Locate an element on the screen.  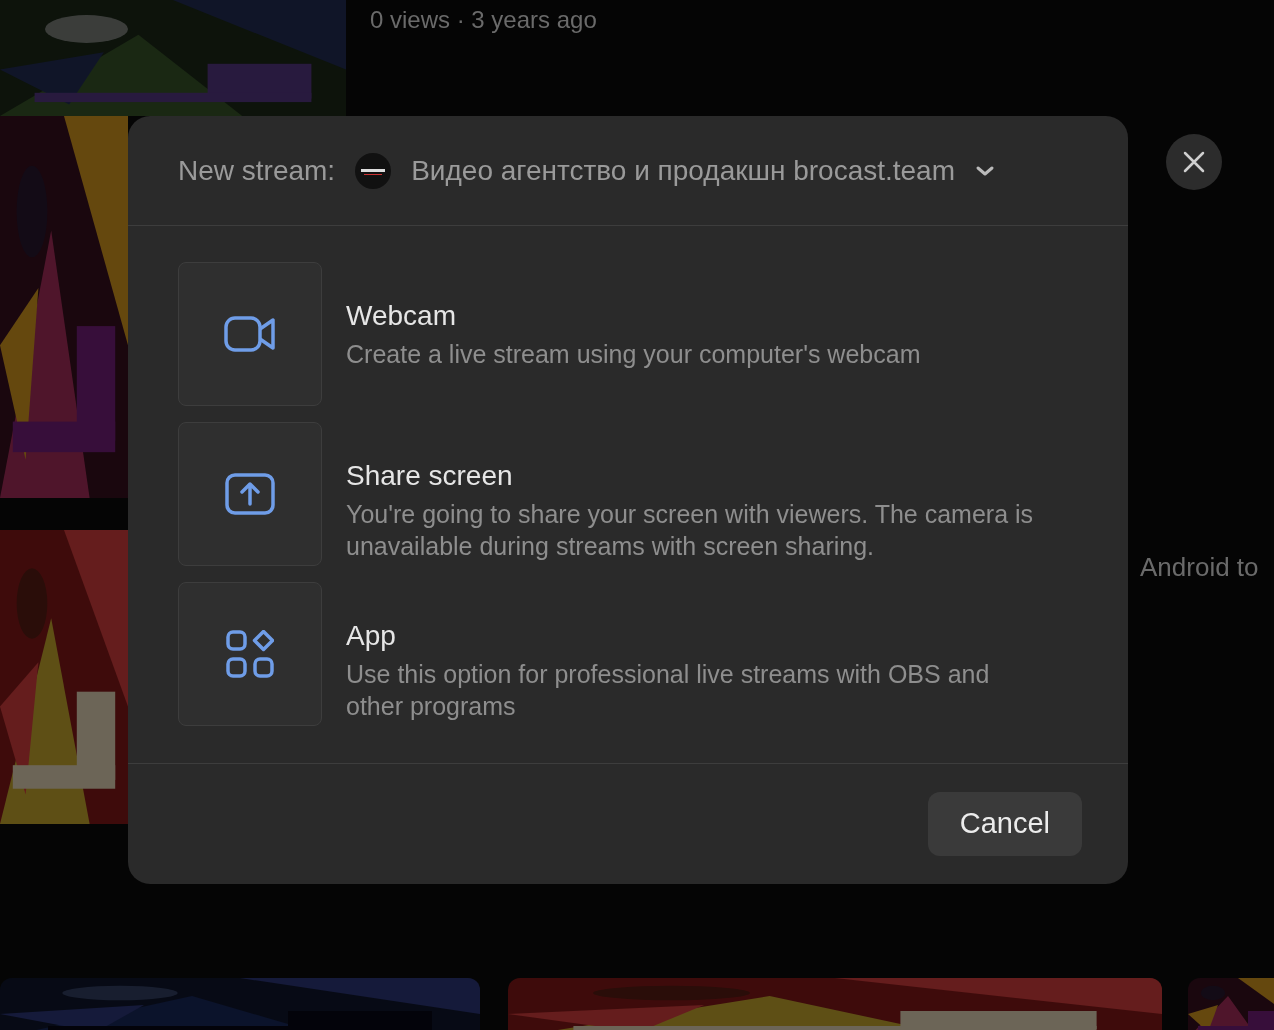
apps-icon is located at coordinates (250, 654).